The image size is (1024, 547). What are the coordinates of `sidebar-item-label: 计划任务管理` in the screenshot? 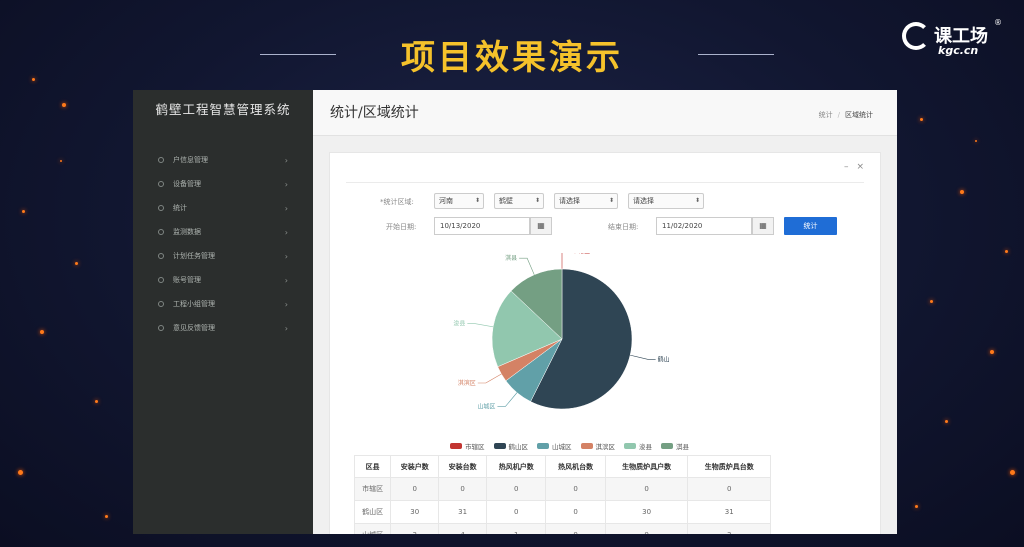 It's located at (194, 256).